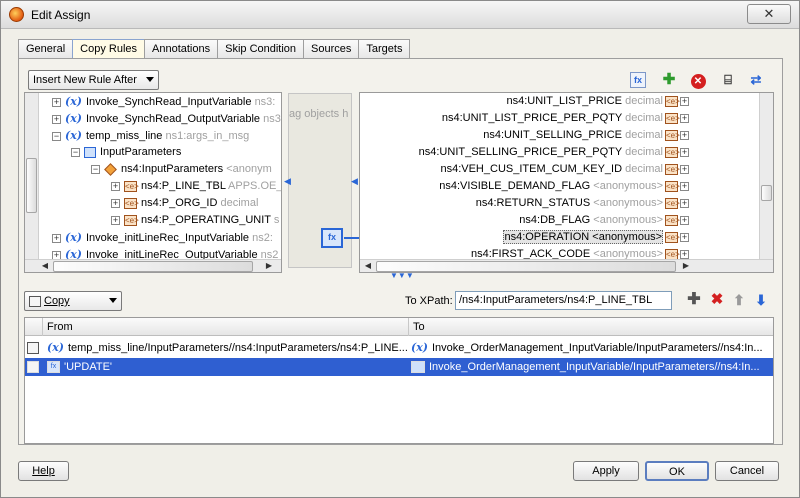  I want to click on source-tree-row: + (x) Invoke_SynchRead_InputVariable ns3:, so click(163, 101).